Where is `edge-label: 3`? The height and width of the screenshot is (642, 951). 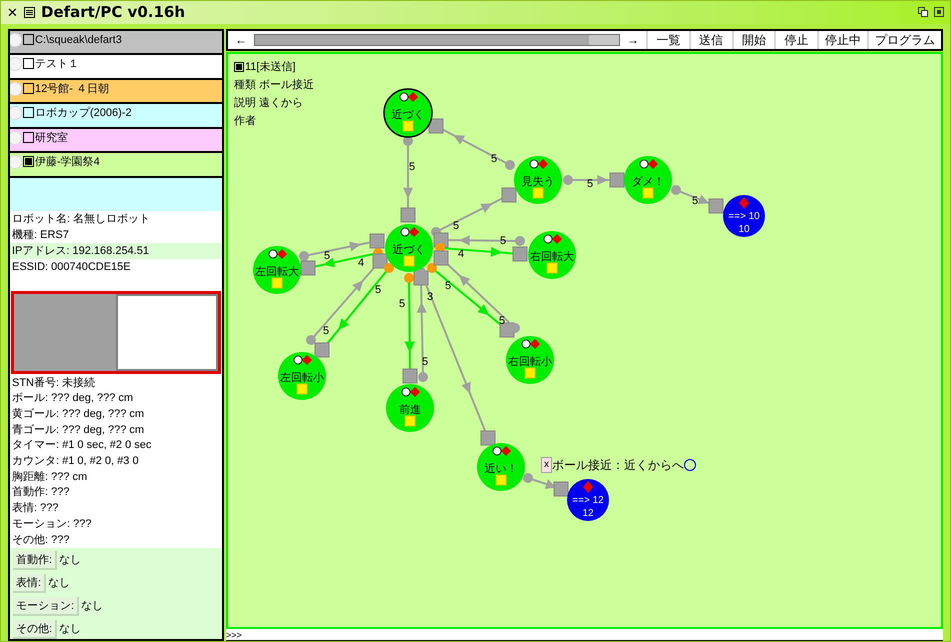 edge-label: 3 is located at coordinates (430, 296).